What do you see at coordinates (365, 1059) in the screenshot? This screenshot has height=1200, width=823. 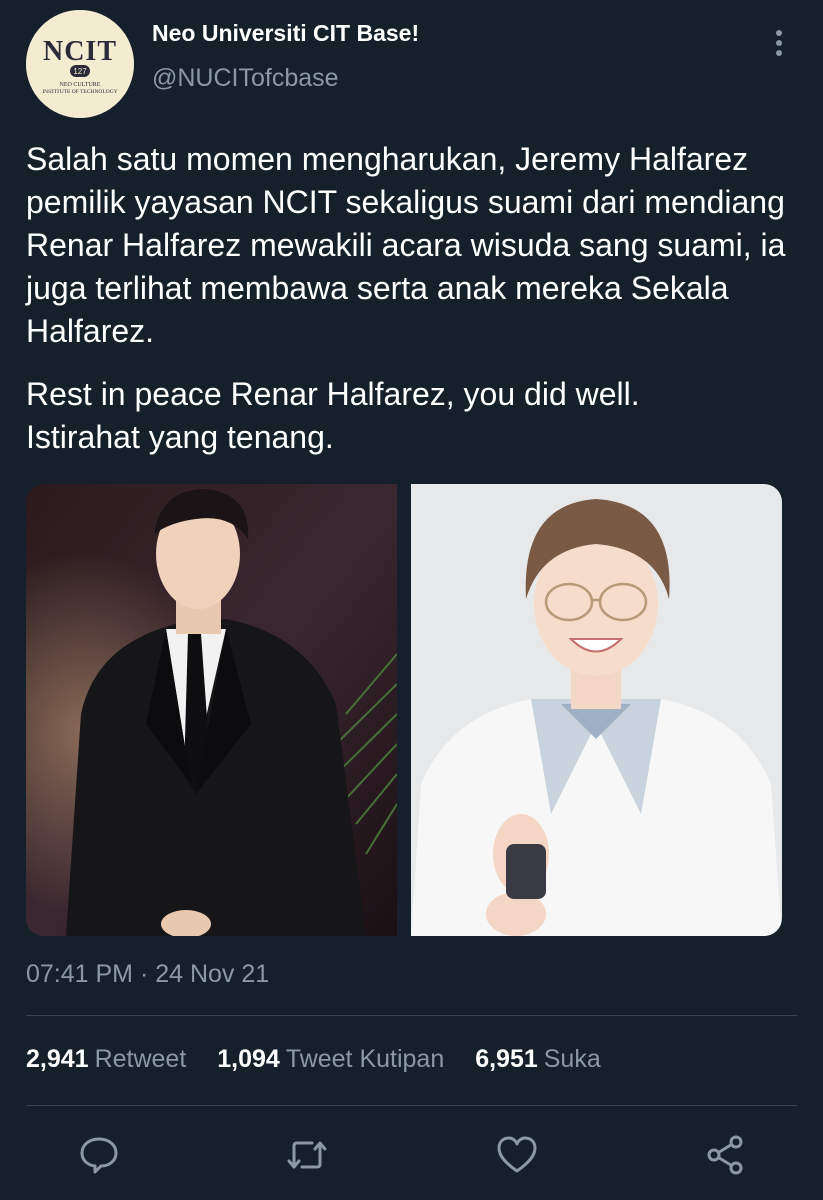 I see `quote-label: Tweet Kutipan` at bounding box center [365, 1059].